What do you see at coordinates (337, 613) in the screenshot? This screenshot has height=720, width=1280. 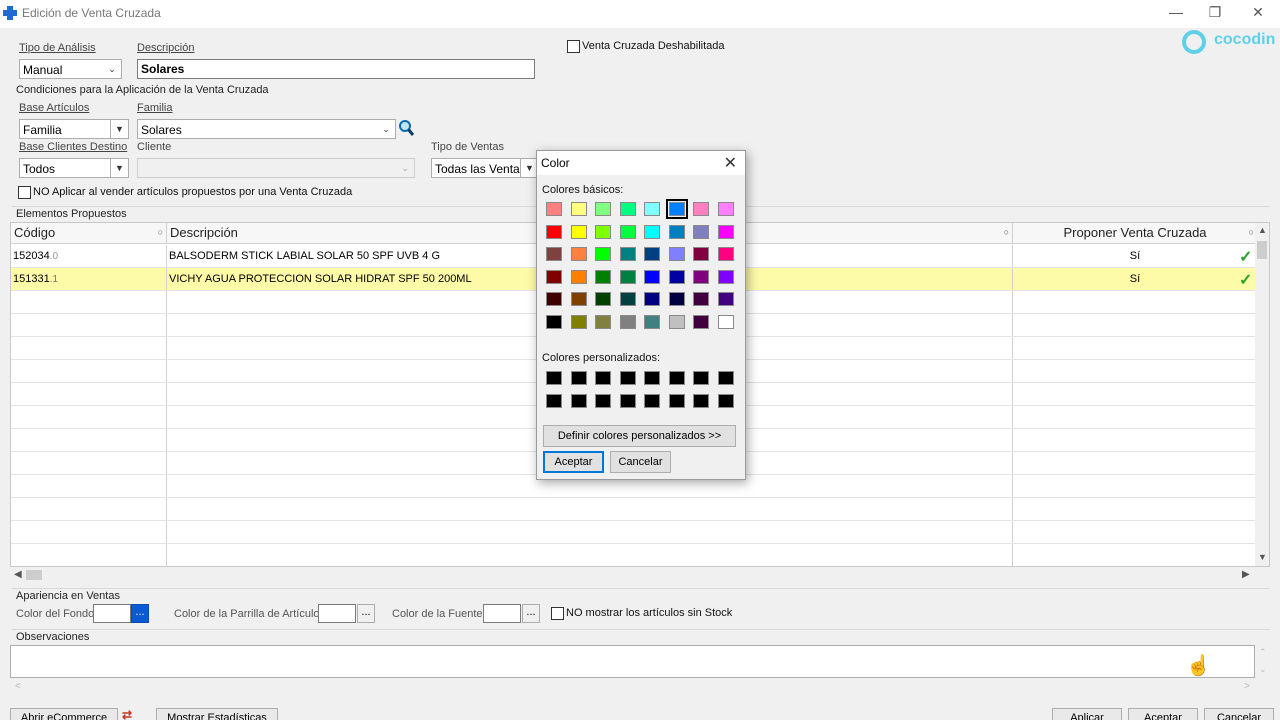 I see `color-parrilla-swatch` at bounding box center [337, 613].